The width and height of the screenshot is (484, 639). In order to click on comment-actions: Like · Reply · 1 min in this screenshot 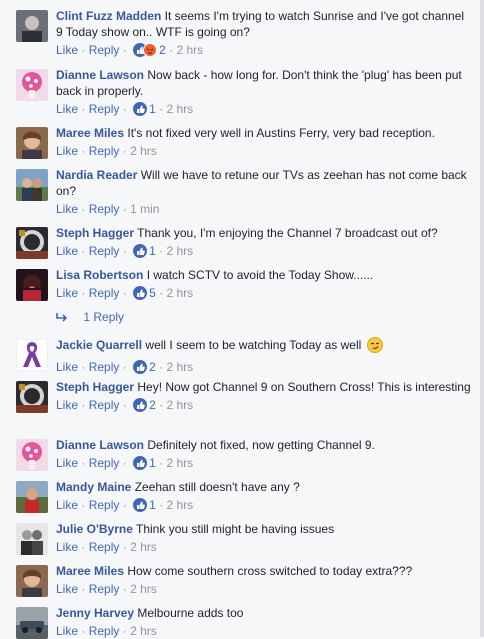, I will do `click(108, 209)`.